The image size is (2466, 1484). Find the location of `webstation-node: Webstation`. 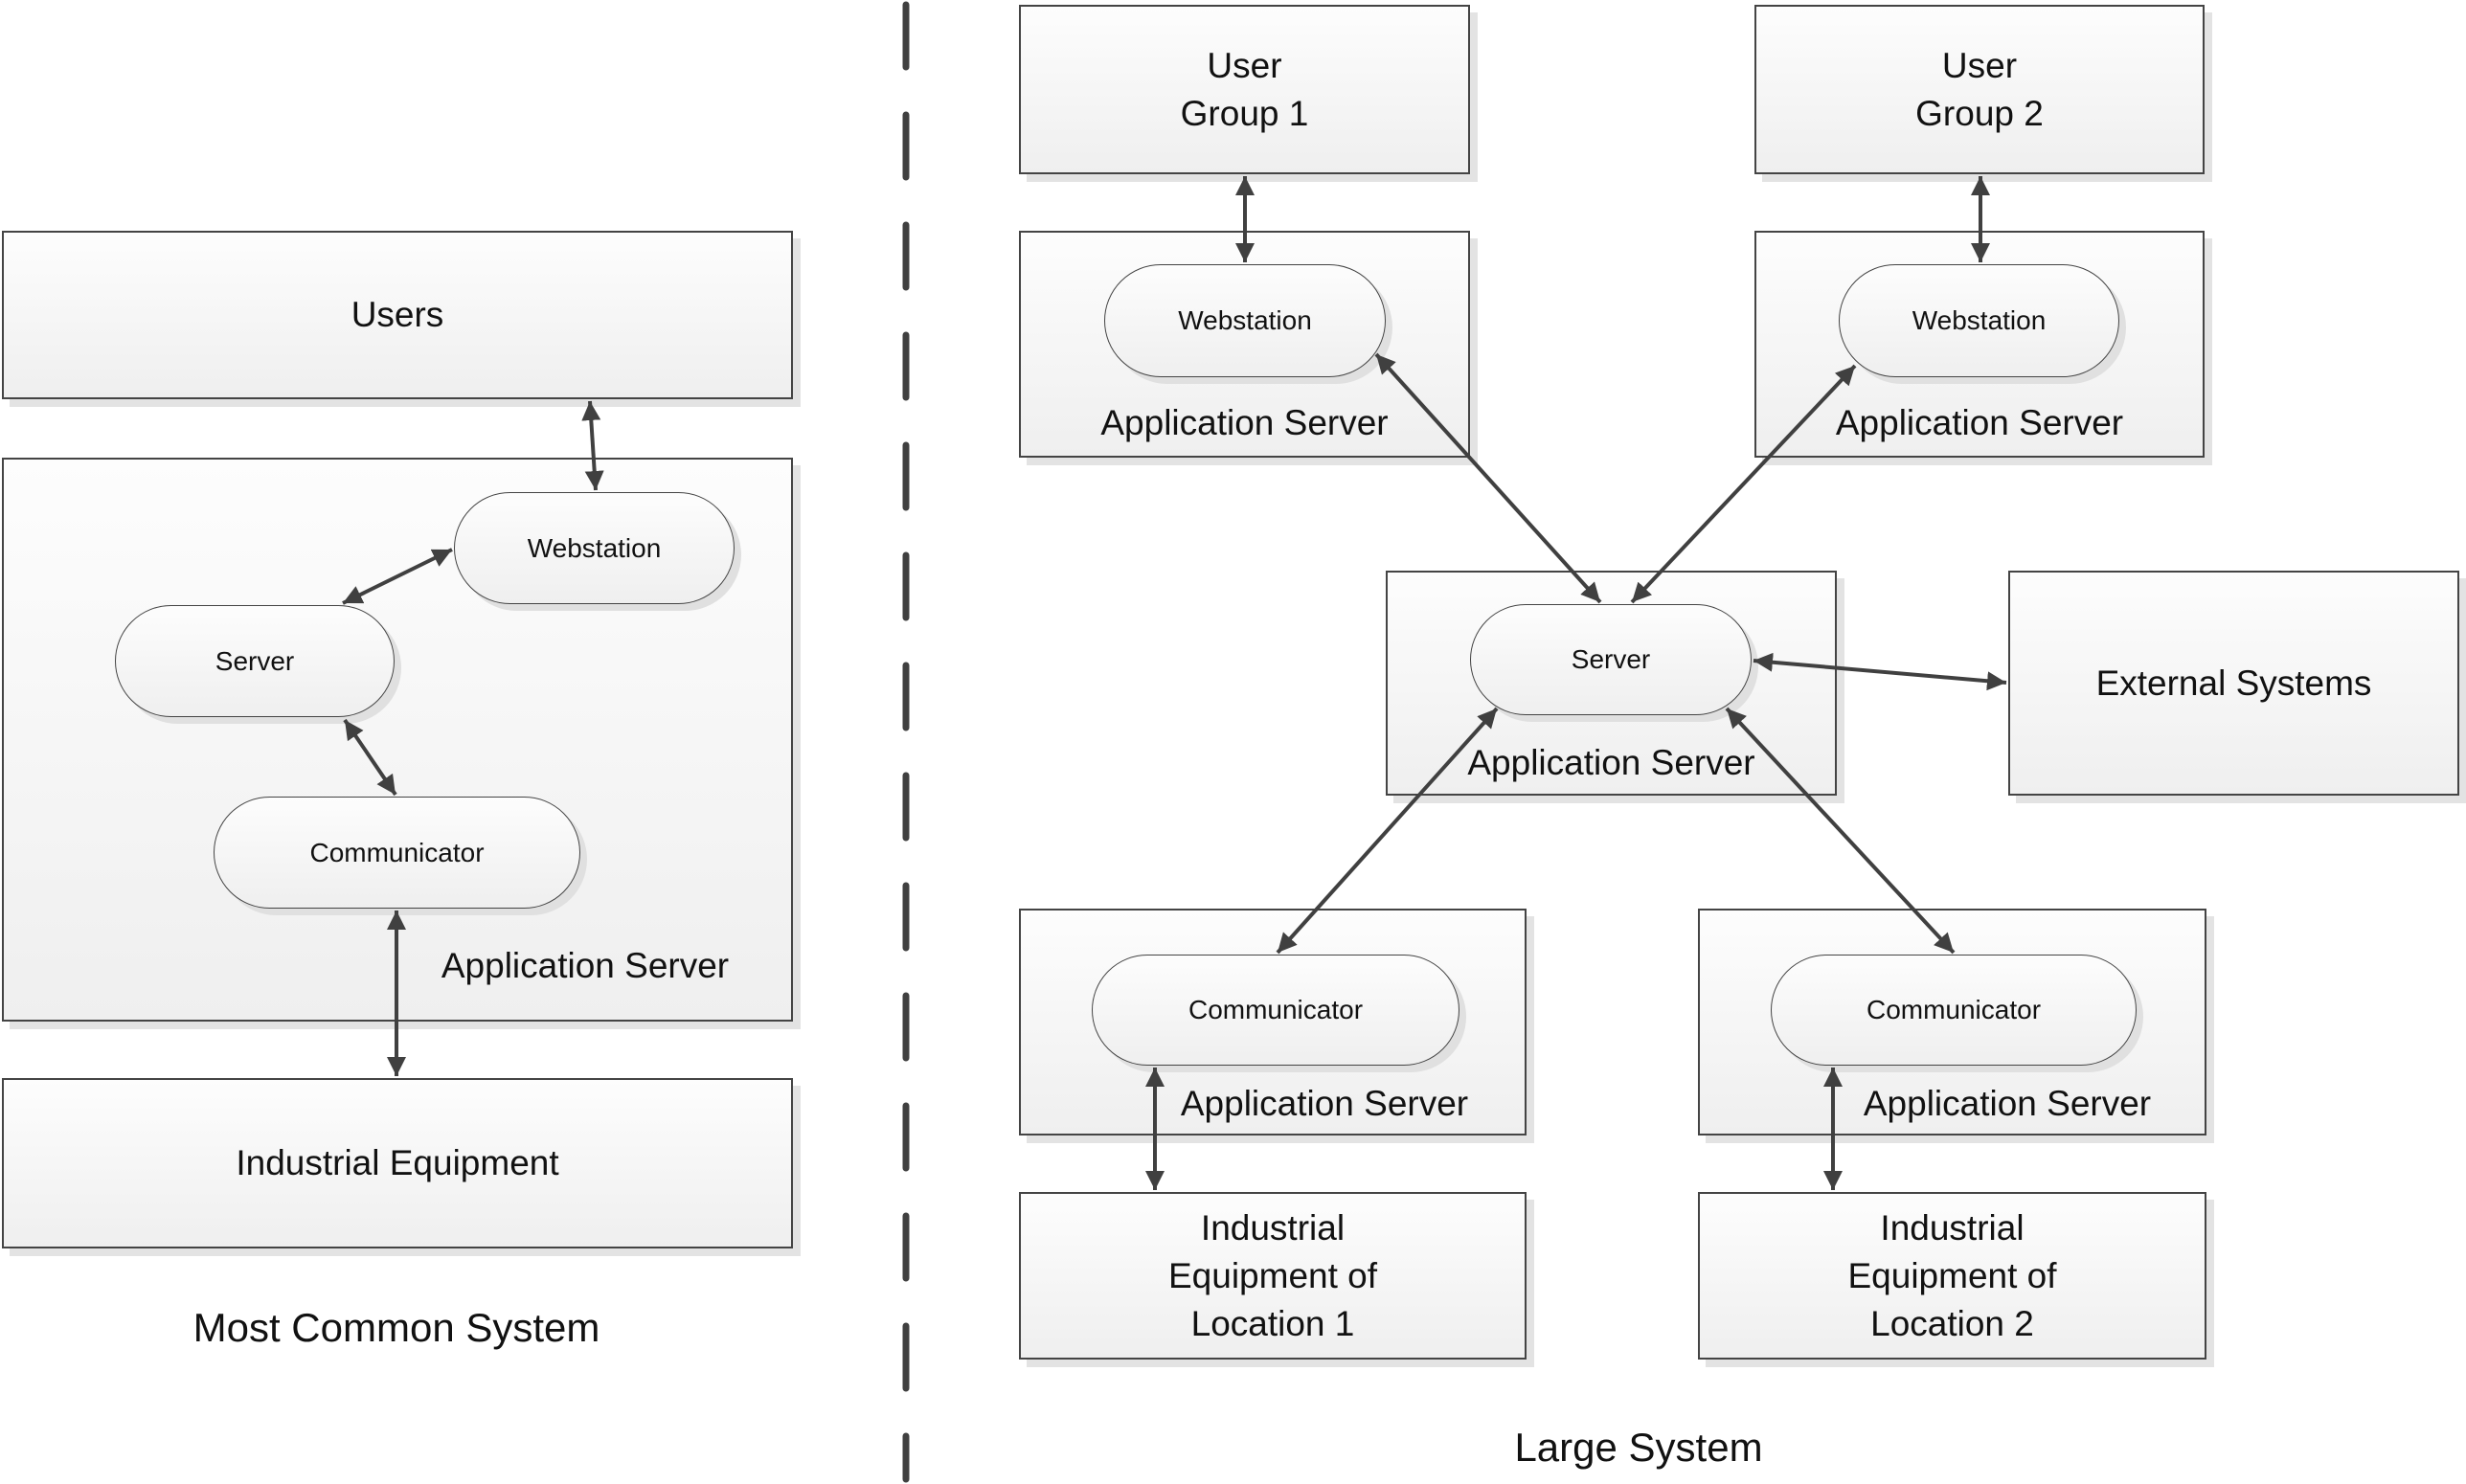

webstation-node: Webstation is located at coordinates (594, 548).